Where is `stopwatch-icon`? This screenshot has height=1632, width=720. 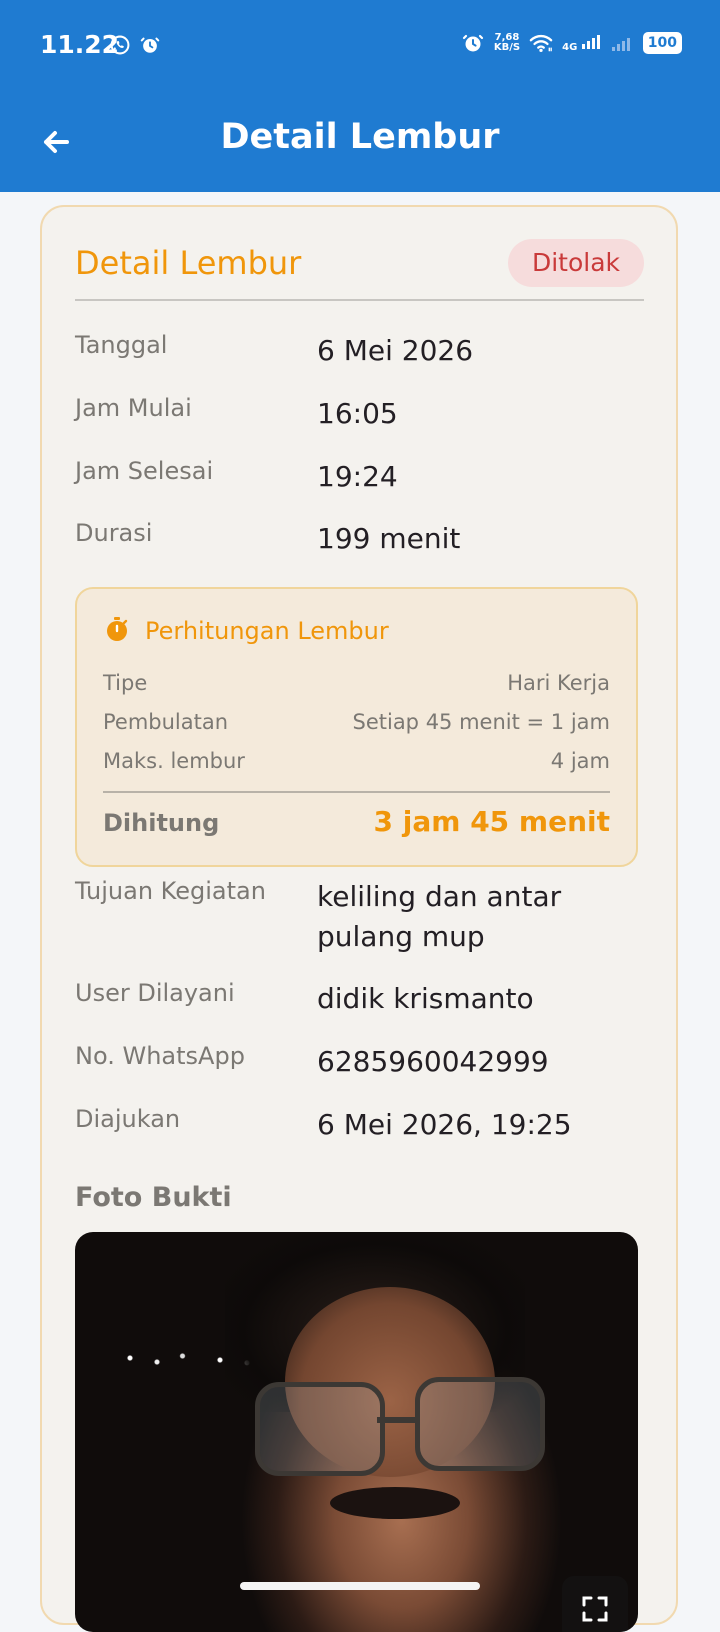
stopwatch-icon is located at coordinates (117, 631).